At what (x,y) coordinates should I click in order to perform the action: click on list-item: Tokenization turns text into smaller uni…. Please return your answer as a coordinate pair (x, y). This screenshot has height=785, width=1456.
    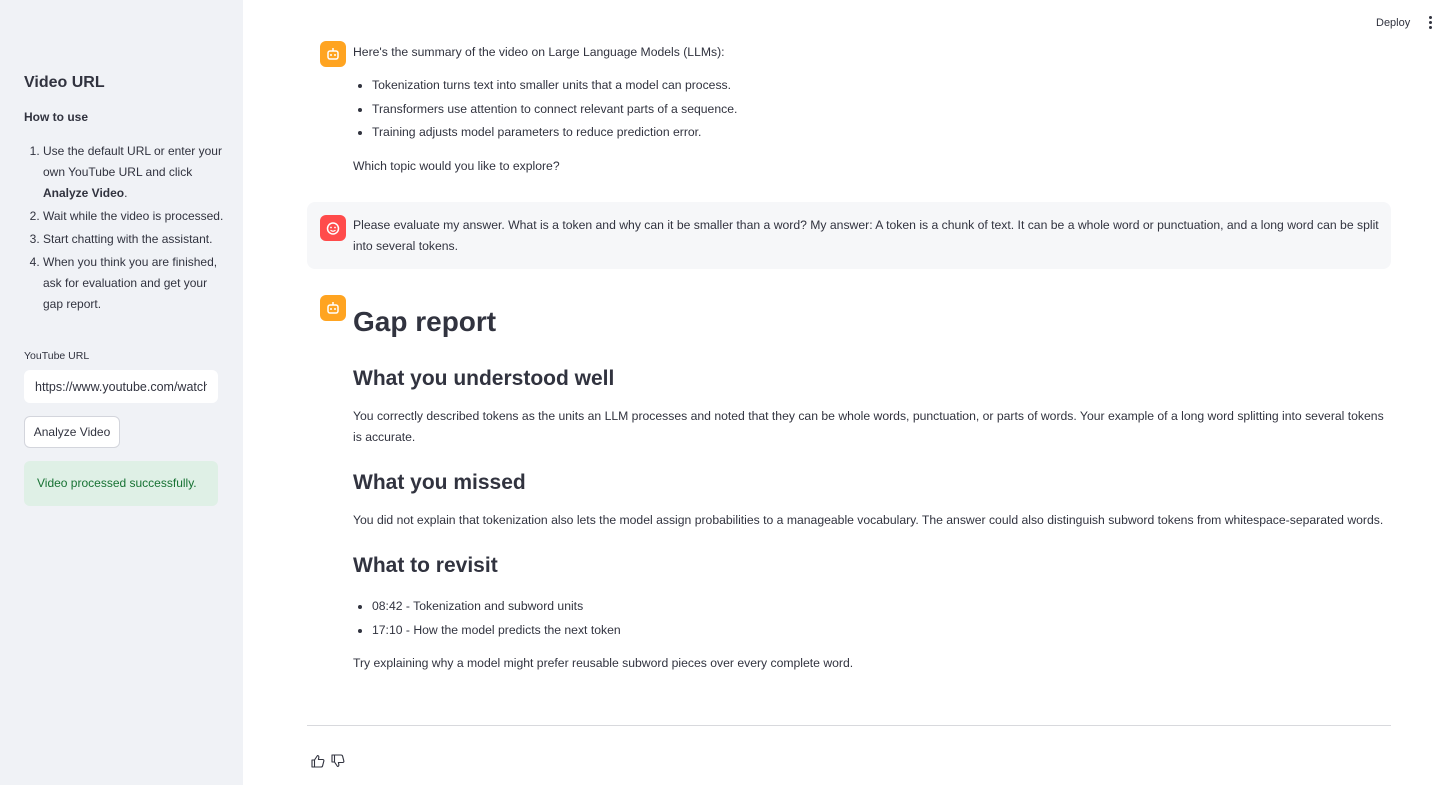
    Looking at the image, I should click on (554, 86).